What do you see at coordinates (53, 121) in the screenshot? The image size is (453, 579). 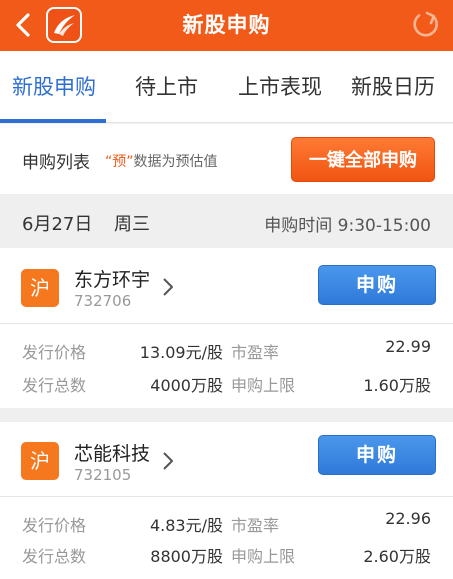 I see `active-tab-indicator` at bounding box center [53, 121].